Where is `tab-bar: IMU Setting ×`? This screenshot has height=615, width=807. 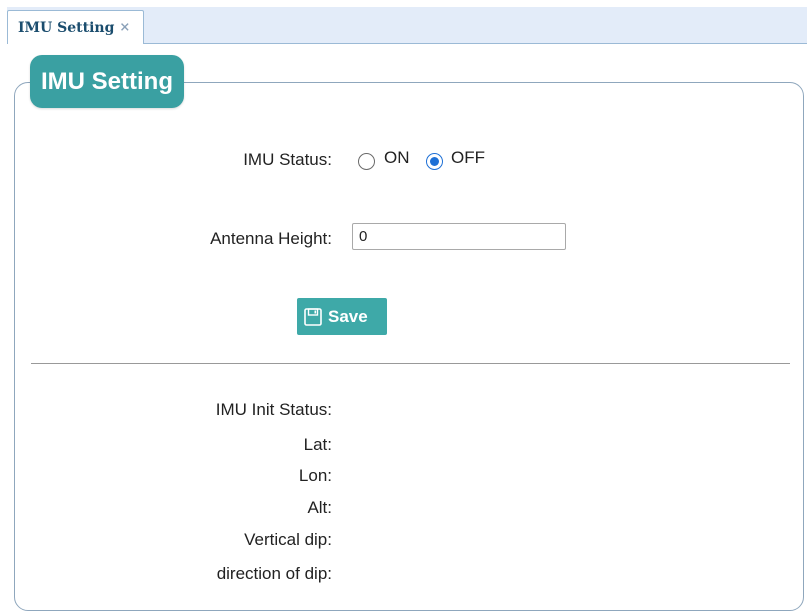
tab-bar: IMU Setting × is located at coordinates (407, 25).